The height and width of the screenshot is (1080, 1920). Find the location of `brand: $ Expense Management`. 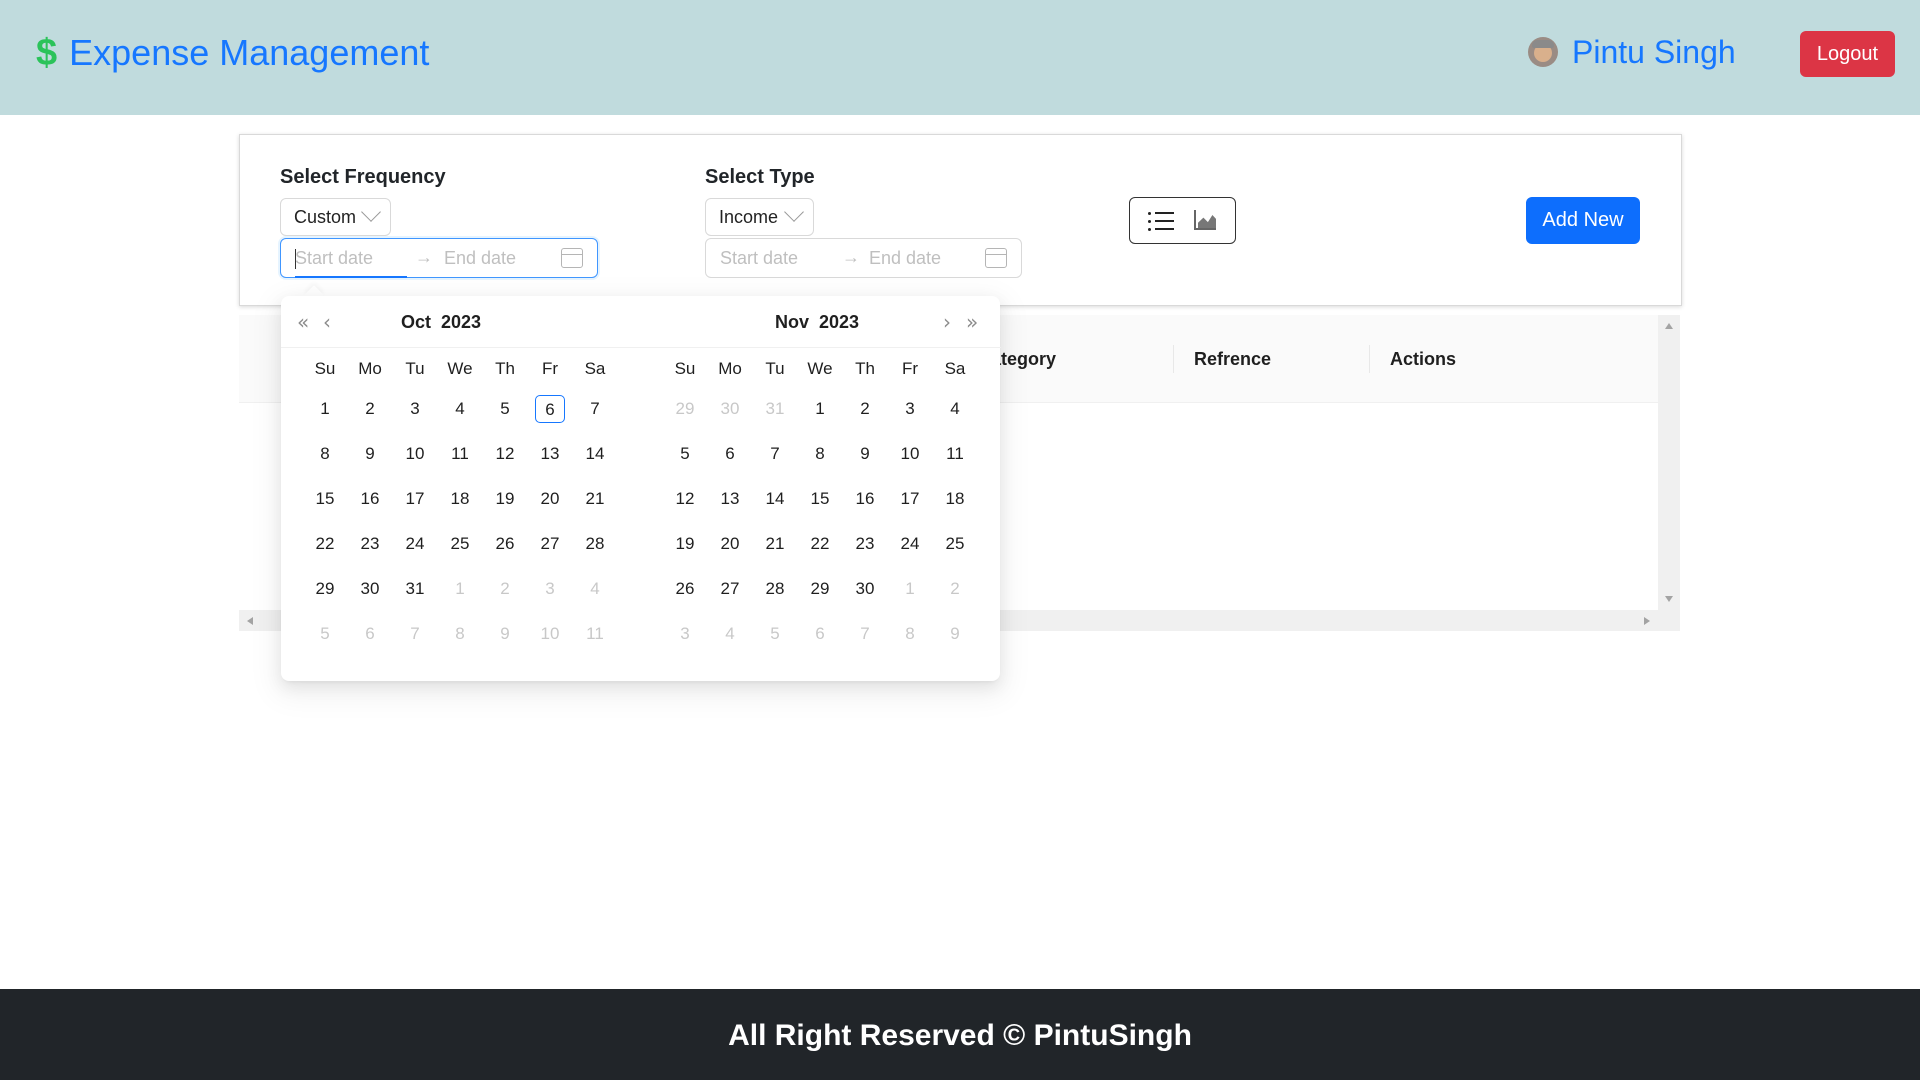

brand: $ Expense Management is located at coordinates (232, 53).